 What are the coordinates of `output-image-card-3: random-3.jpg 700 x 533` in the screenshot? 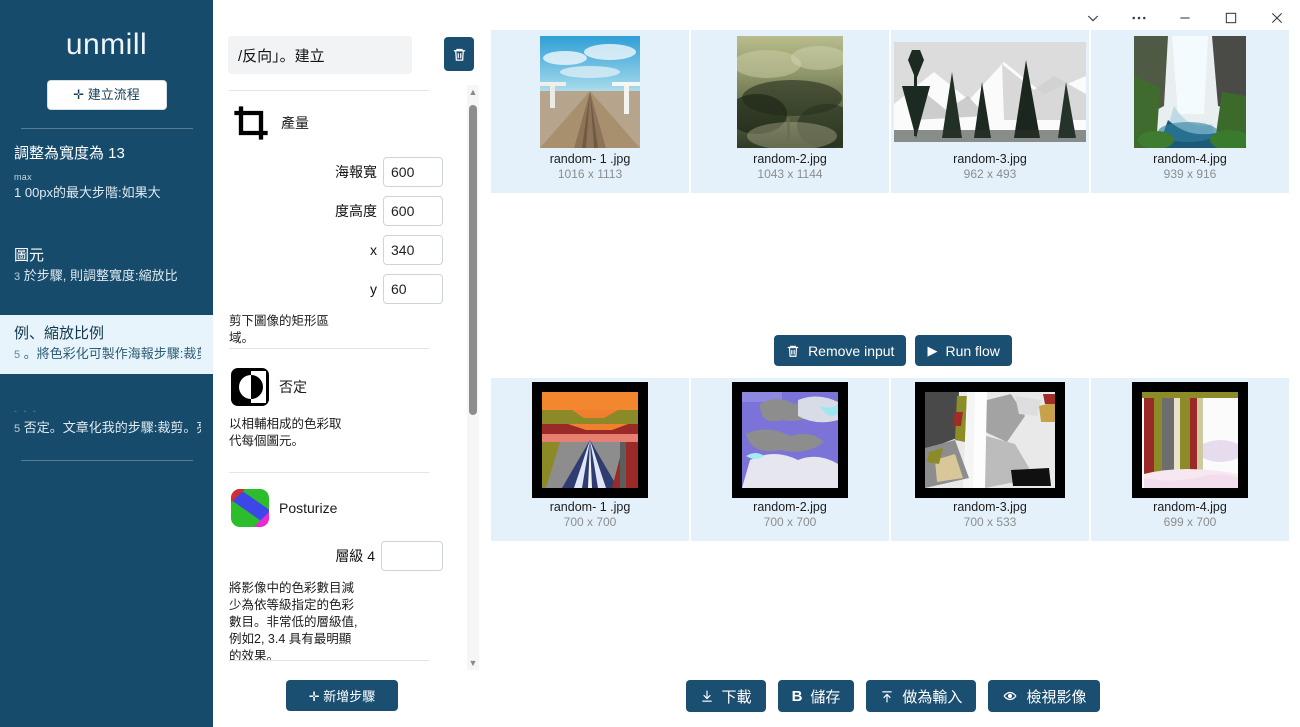 It's located at (990, 459).